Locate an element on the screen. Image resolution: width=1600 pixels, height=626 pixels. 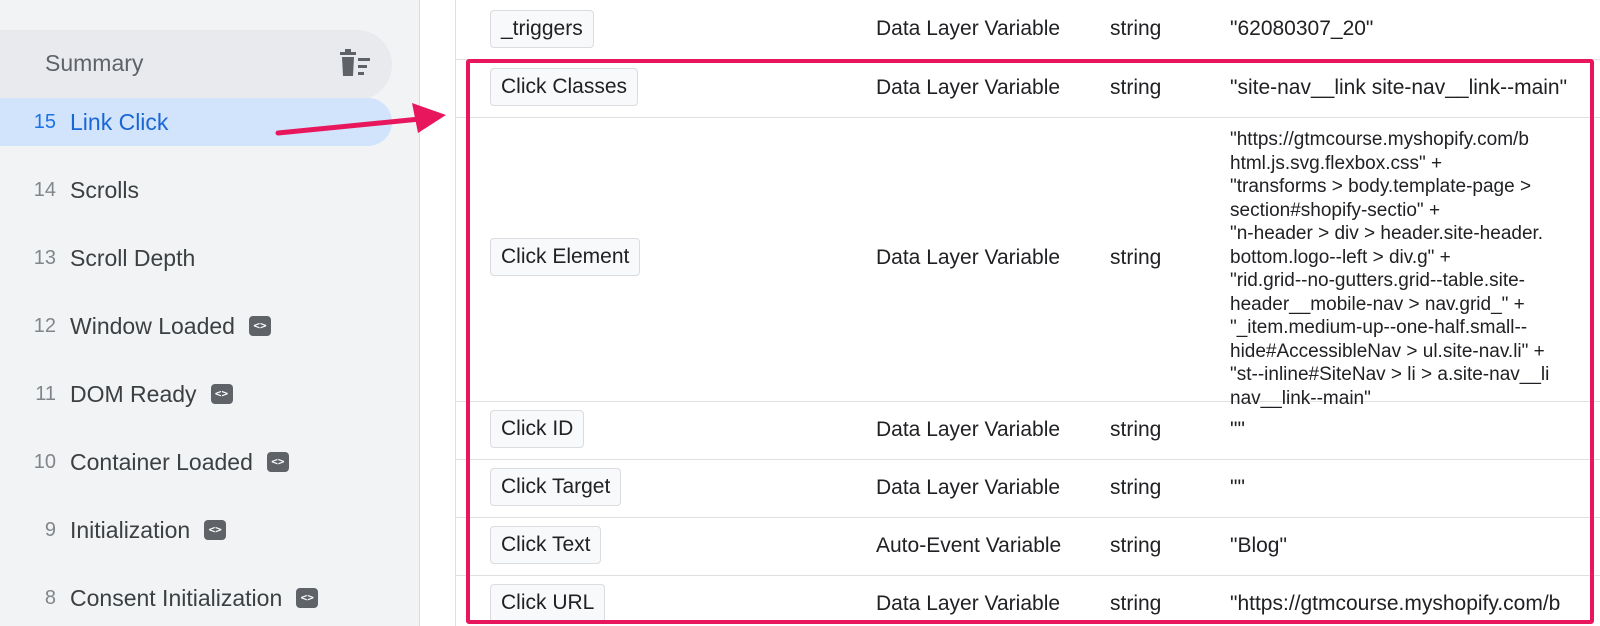
clear-all-icon is located at coordinates (356, 63).